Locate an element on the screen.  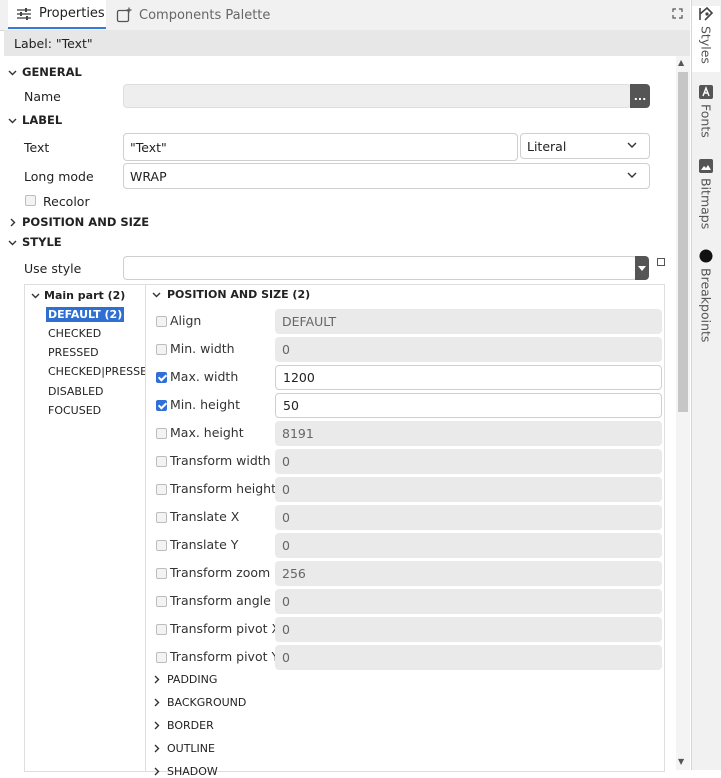
use-style-label: Use style is located at coordinates (53, 268).